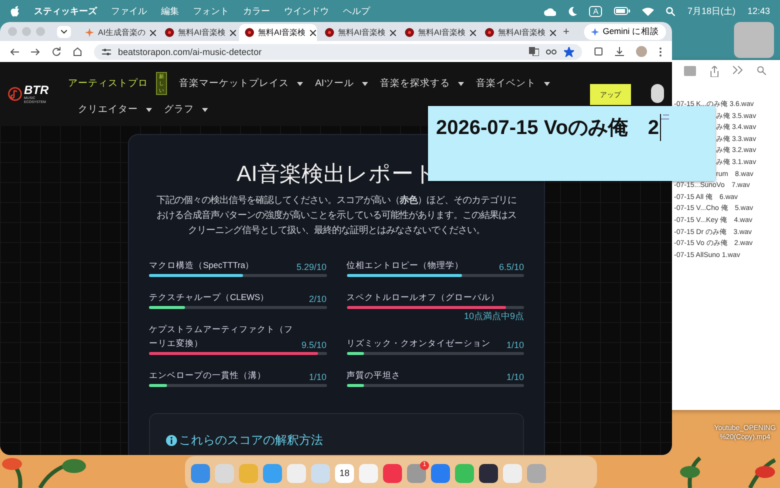 This screenshot has width=780, height=488. I want to click on menu-item: ウインドウ, so click(306, 11).